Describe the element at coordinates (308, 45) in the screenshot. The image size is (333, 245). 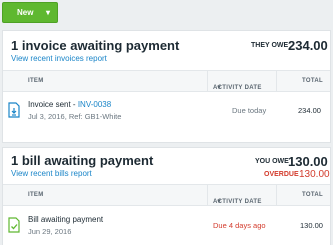
I see `they-owe-amount: 234.00` at that location.